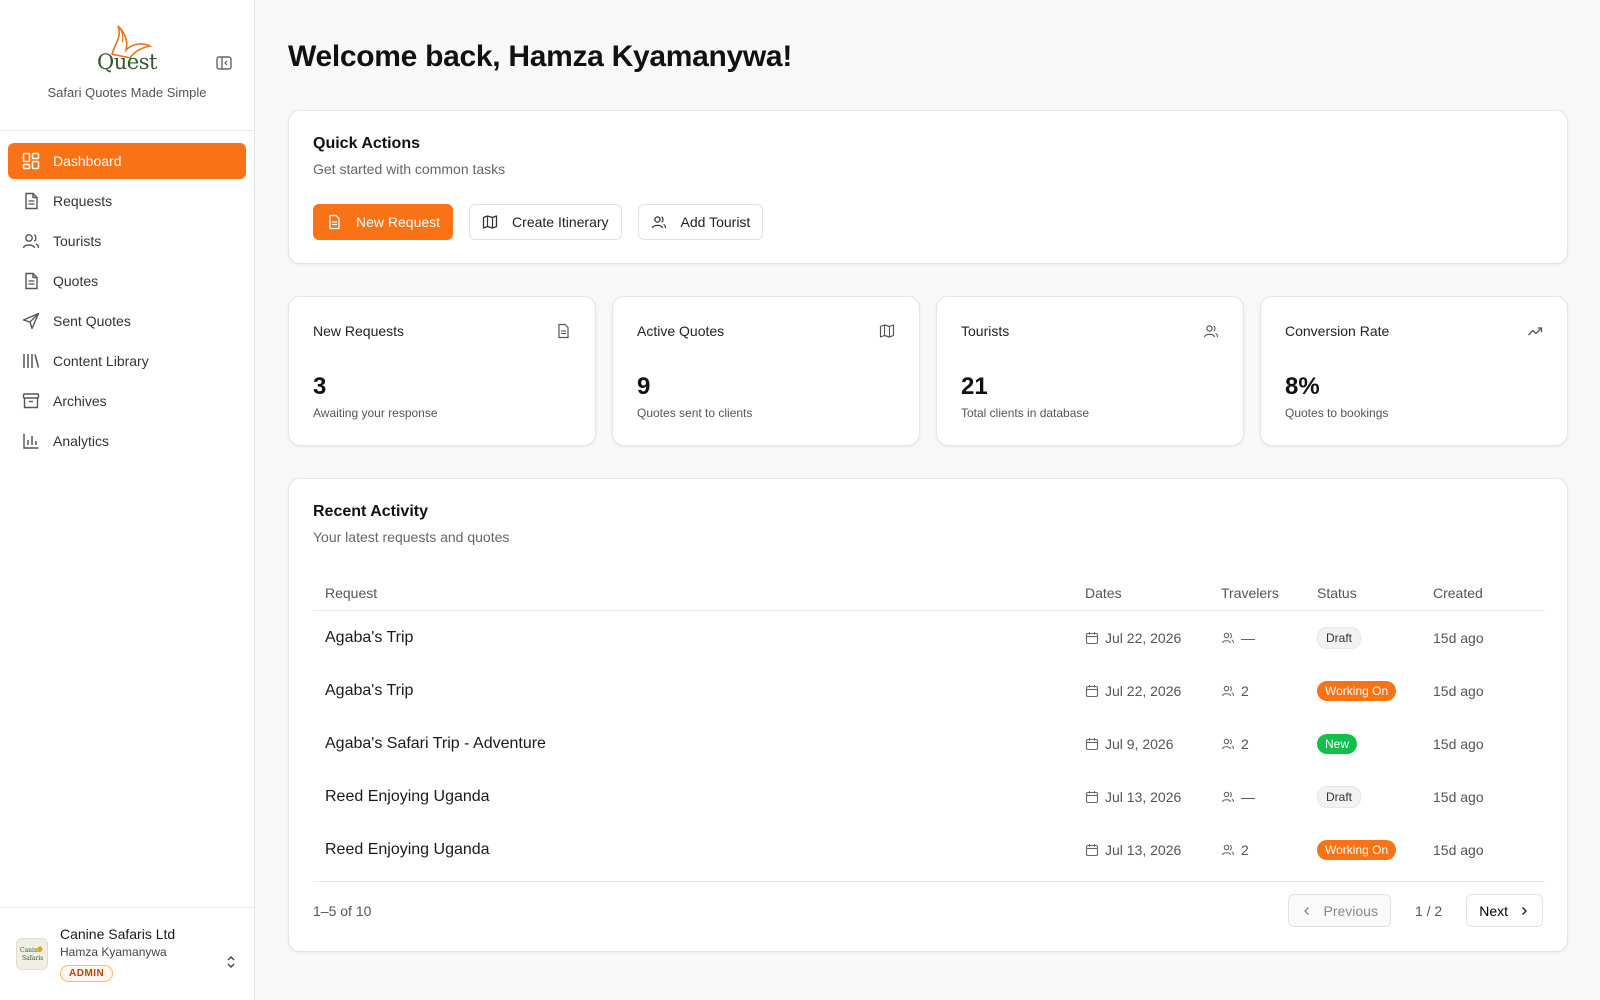 This screenshot has width=1600, height=1000. Describe the element at coordinates (118, 934) in the screenshot. I see `company-name: Canine Safaris Ltd` at that location.